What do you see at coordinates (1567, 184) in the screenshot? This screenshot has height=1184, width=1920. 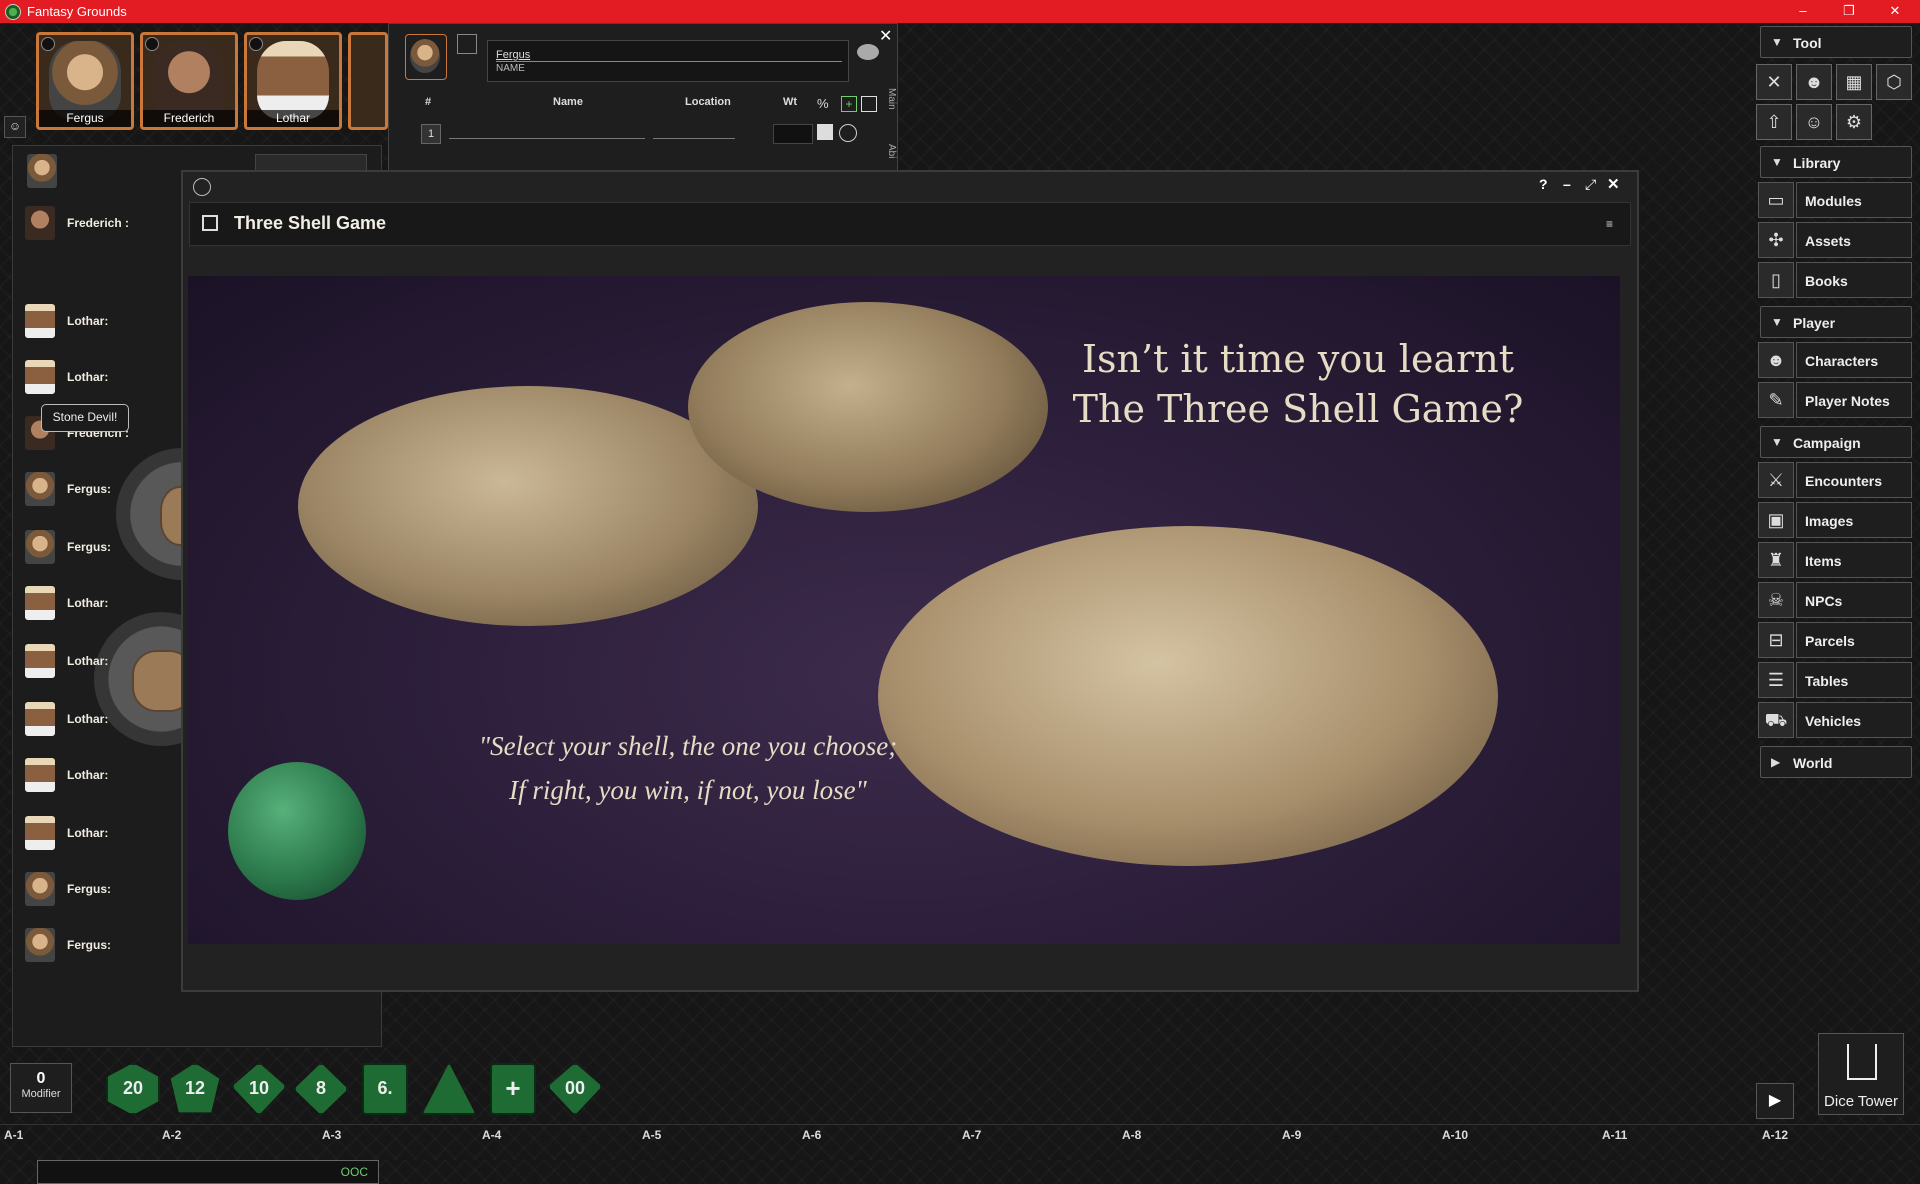 I see `minimize-icon: –` at bounding box center [1567, 184].